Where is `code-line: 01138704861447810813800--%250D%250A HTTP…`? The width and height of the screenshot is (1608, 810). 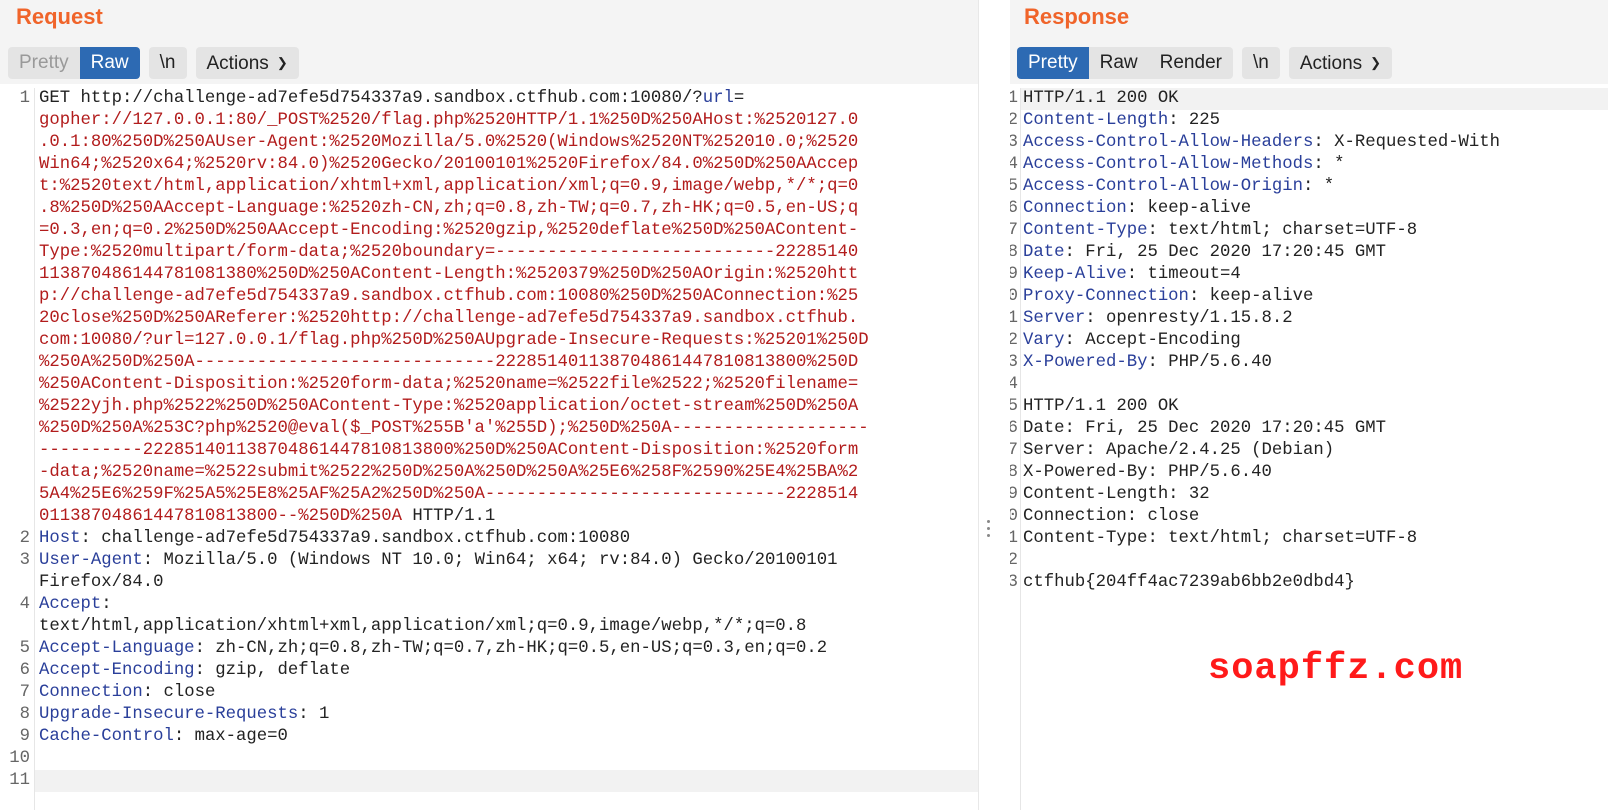 code-line: 01138704861447810813800--%250D%250A HTTP… is located at coordinates (520, 517).